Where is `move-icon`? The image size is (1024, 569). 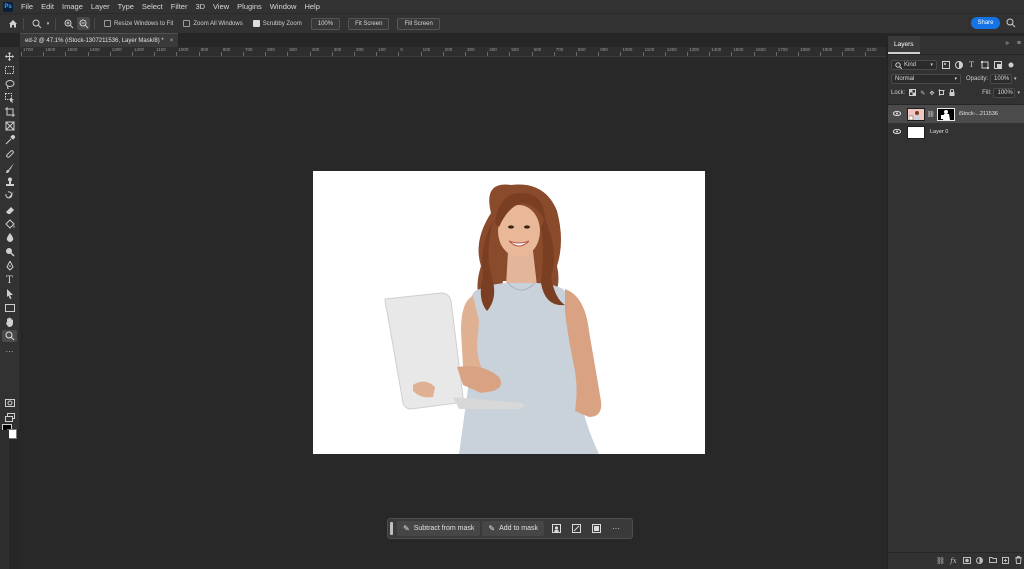
move-icon is located at coordinates (9, 56).